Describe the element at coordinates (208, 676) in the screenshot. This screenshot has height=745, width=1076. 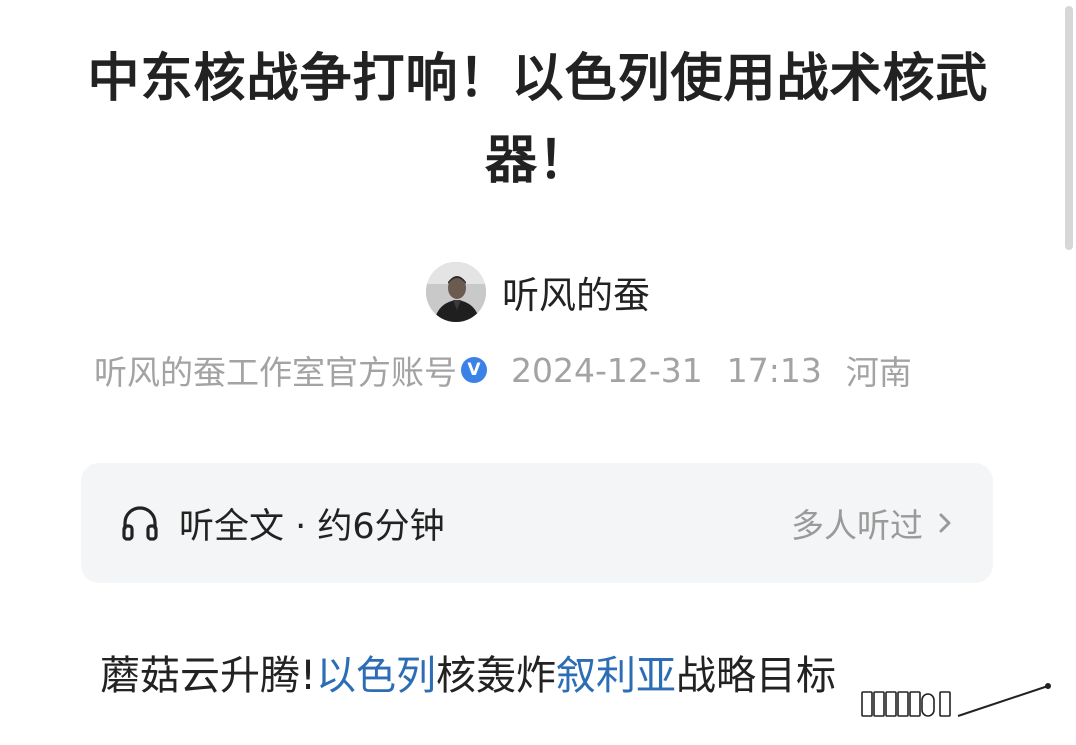
I see `summary-text-1: 蘑菇云升腾!` at that location.